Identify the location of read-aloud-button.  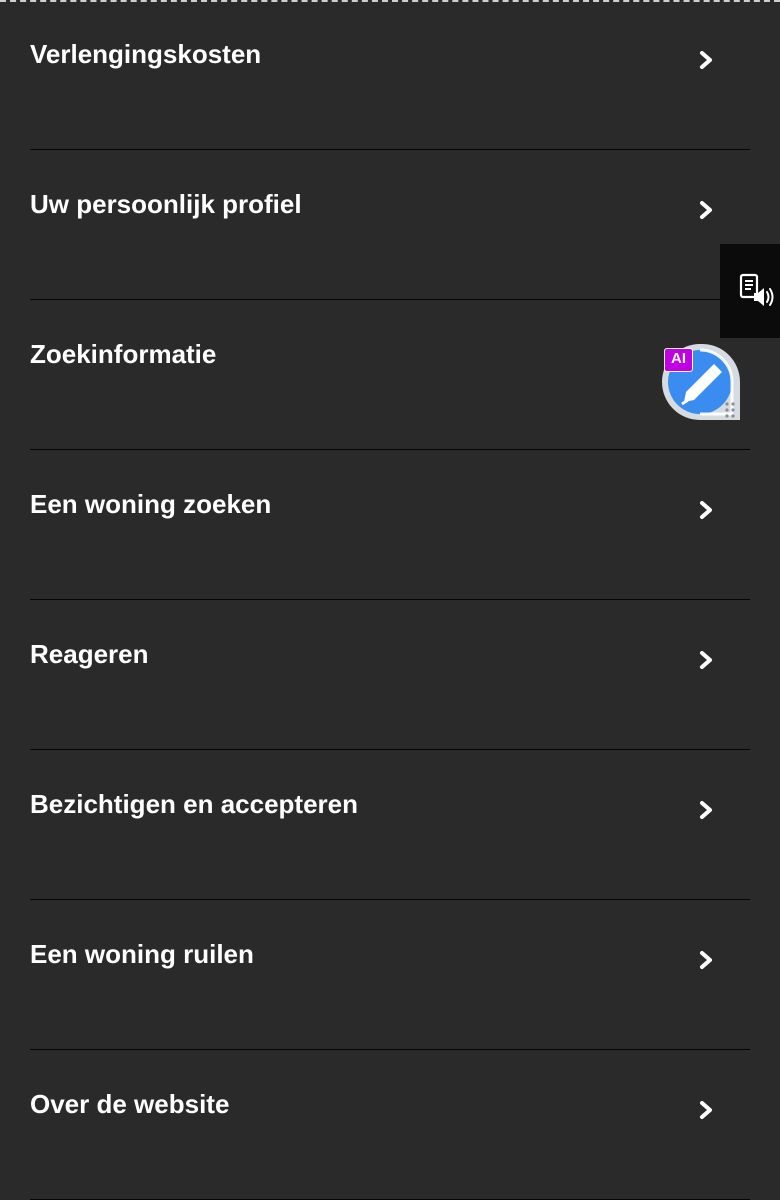
(750, 291).